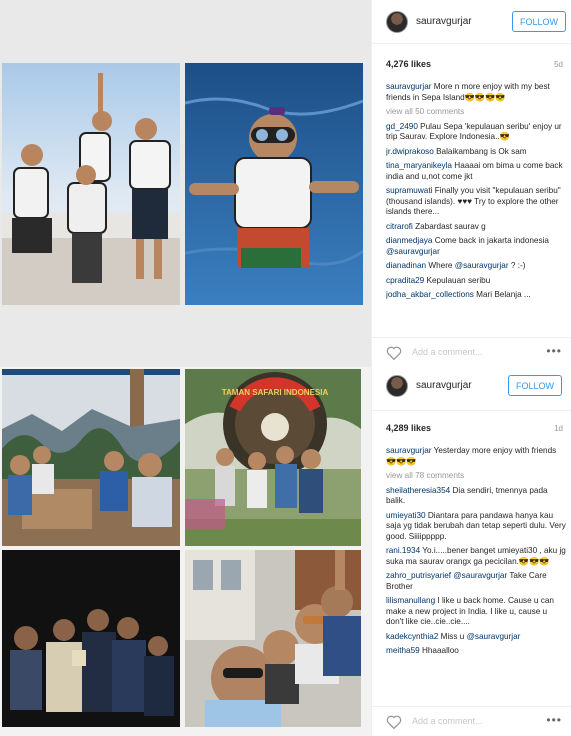  Describe the element at coordinates (419, 165) in the screenshot. I see `comment-username: tina_maryanikeyla` at that location.